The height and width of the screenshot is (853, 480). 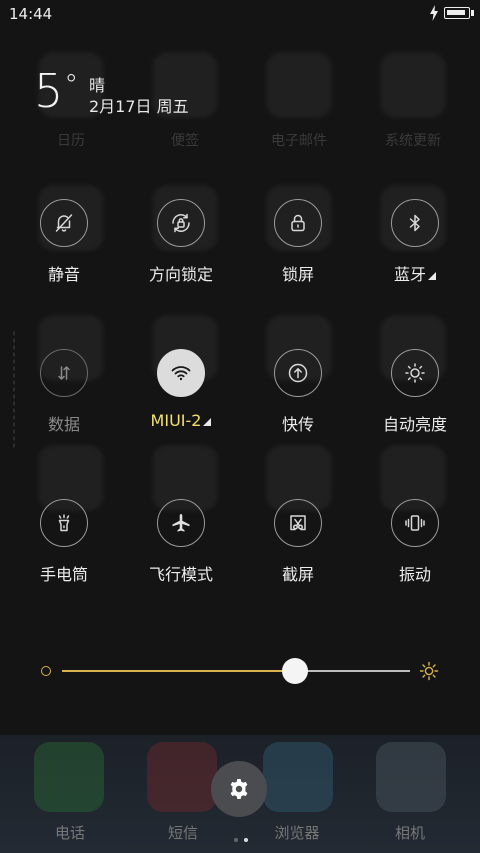 I want to click on toggle-lock-screen-circle, so click(x=298, y=223).